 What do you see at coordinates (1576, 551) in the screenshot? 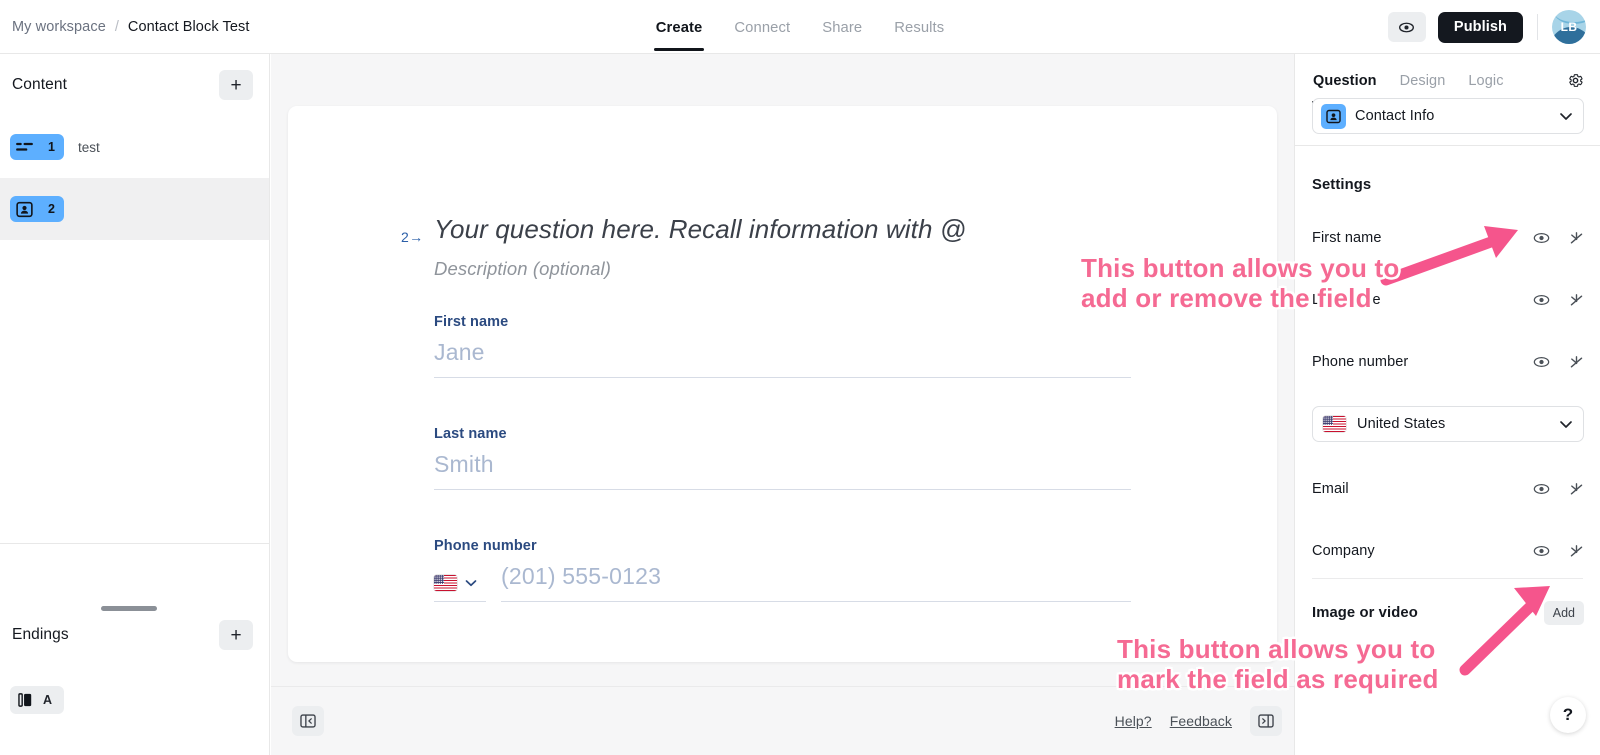
I see `required-toggle-company` at bounding box center [1576, 551].